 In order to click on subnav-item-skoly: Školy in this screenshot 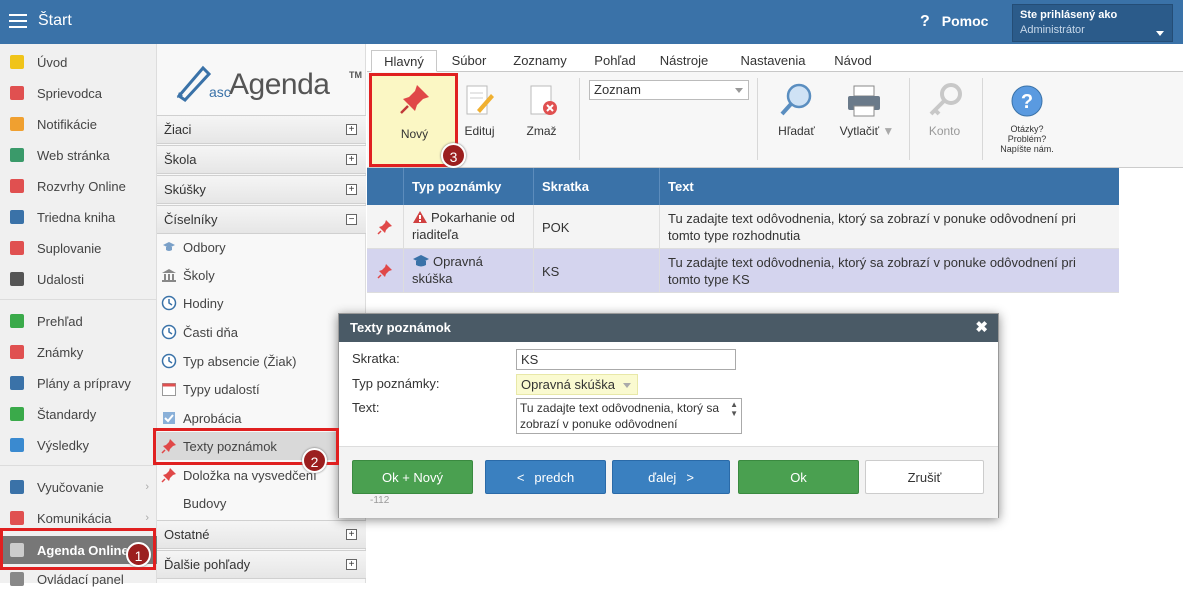, I will do `click(261, 275)`.